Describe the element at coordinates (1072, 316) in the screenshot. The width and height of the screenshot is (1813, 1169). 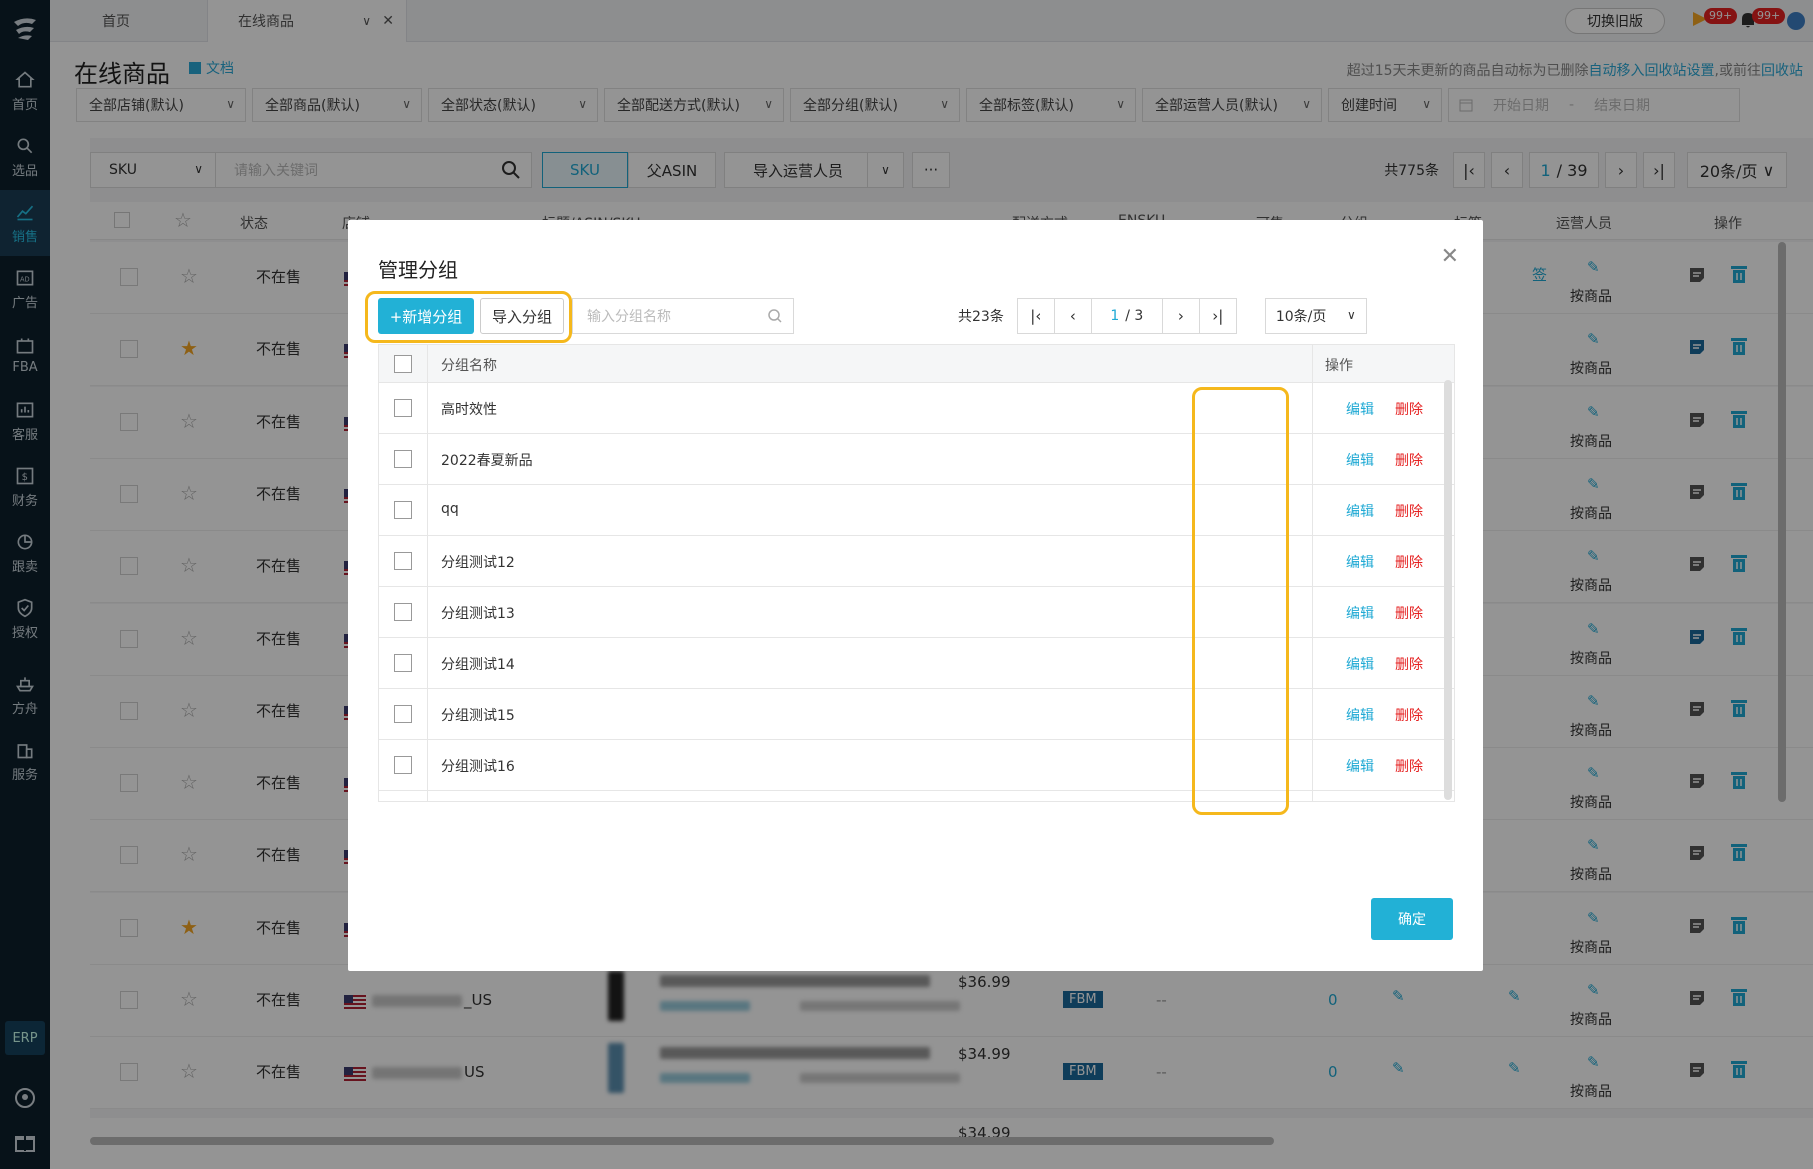
I see `prev-page-button: ‹` at that location.